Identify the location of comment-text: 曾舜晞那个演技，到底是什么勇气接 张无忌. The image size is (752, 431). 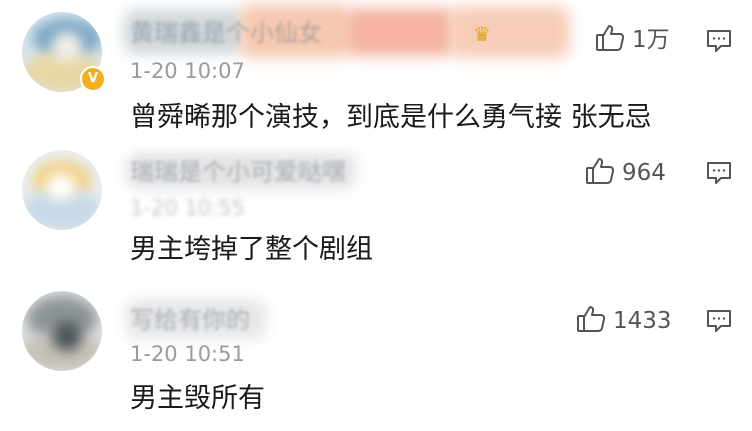
(391, 117).